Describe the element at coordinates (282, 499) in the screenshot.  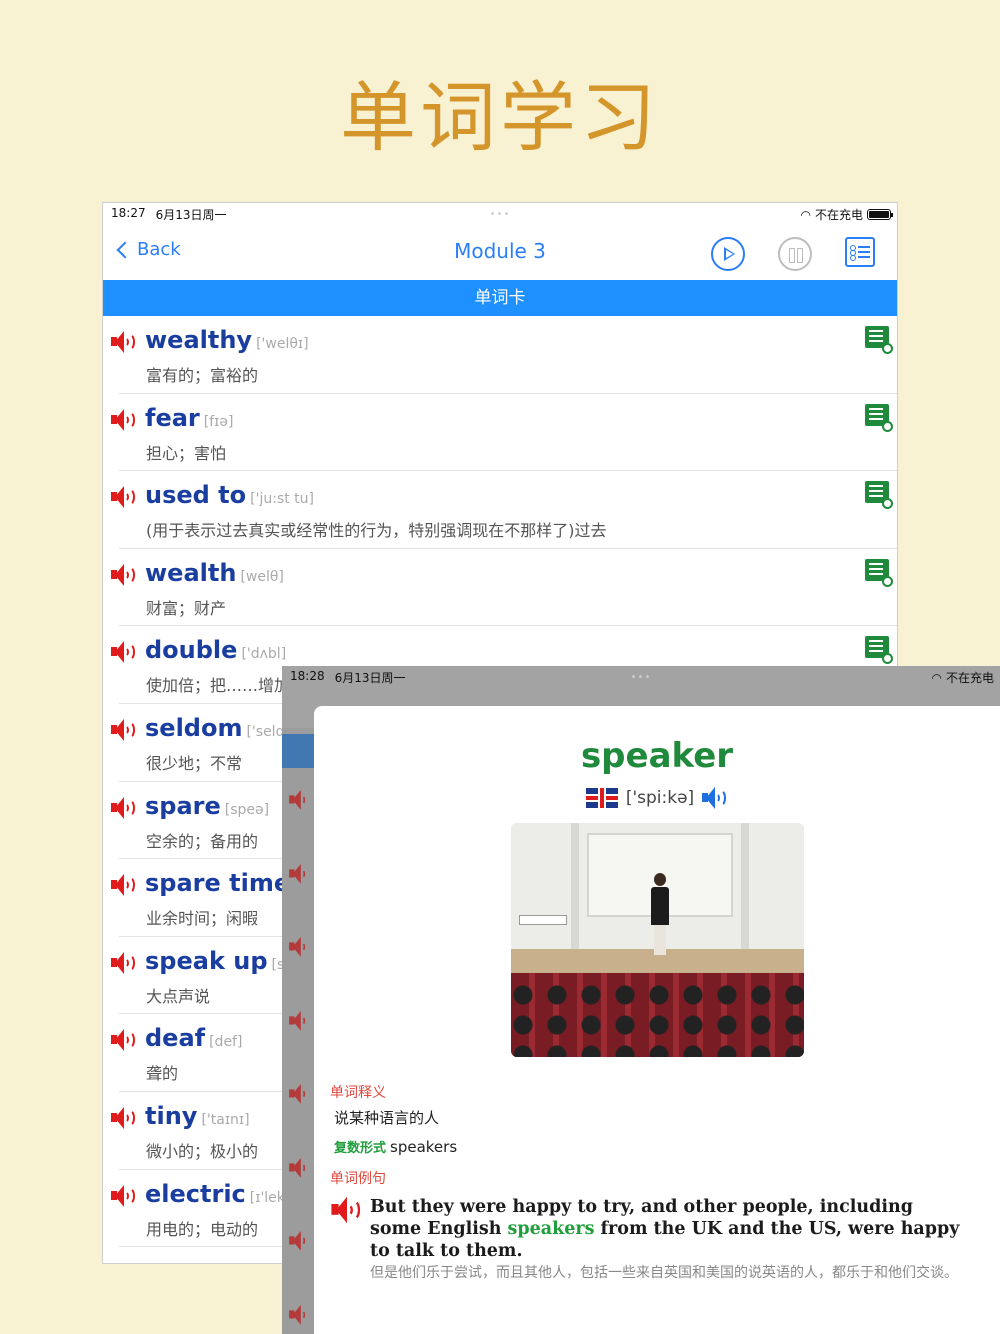
I see `word-phonetic: ['ju:st tu]` at that location.